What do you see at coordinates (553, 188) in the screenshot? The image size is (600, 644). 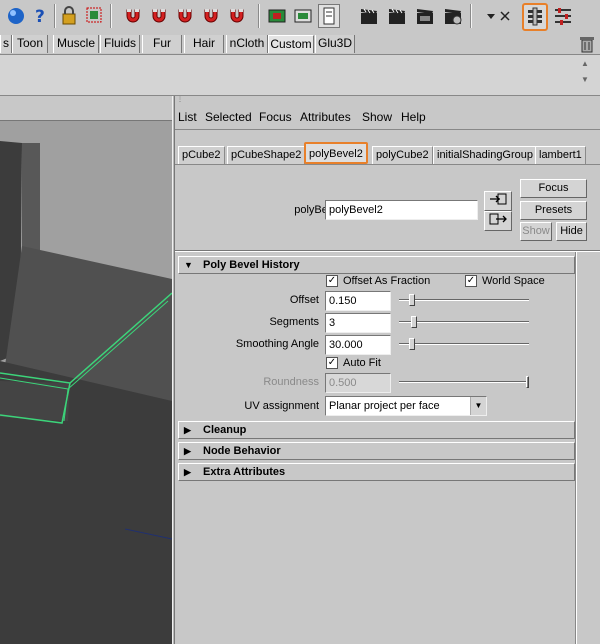 I see `focus-button: Focus` at bounding box center [553, 188].